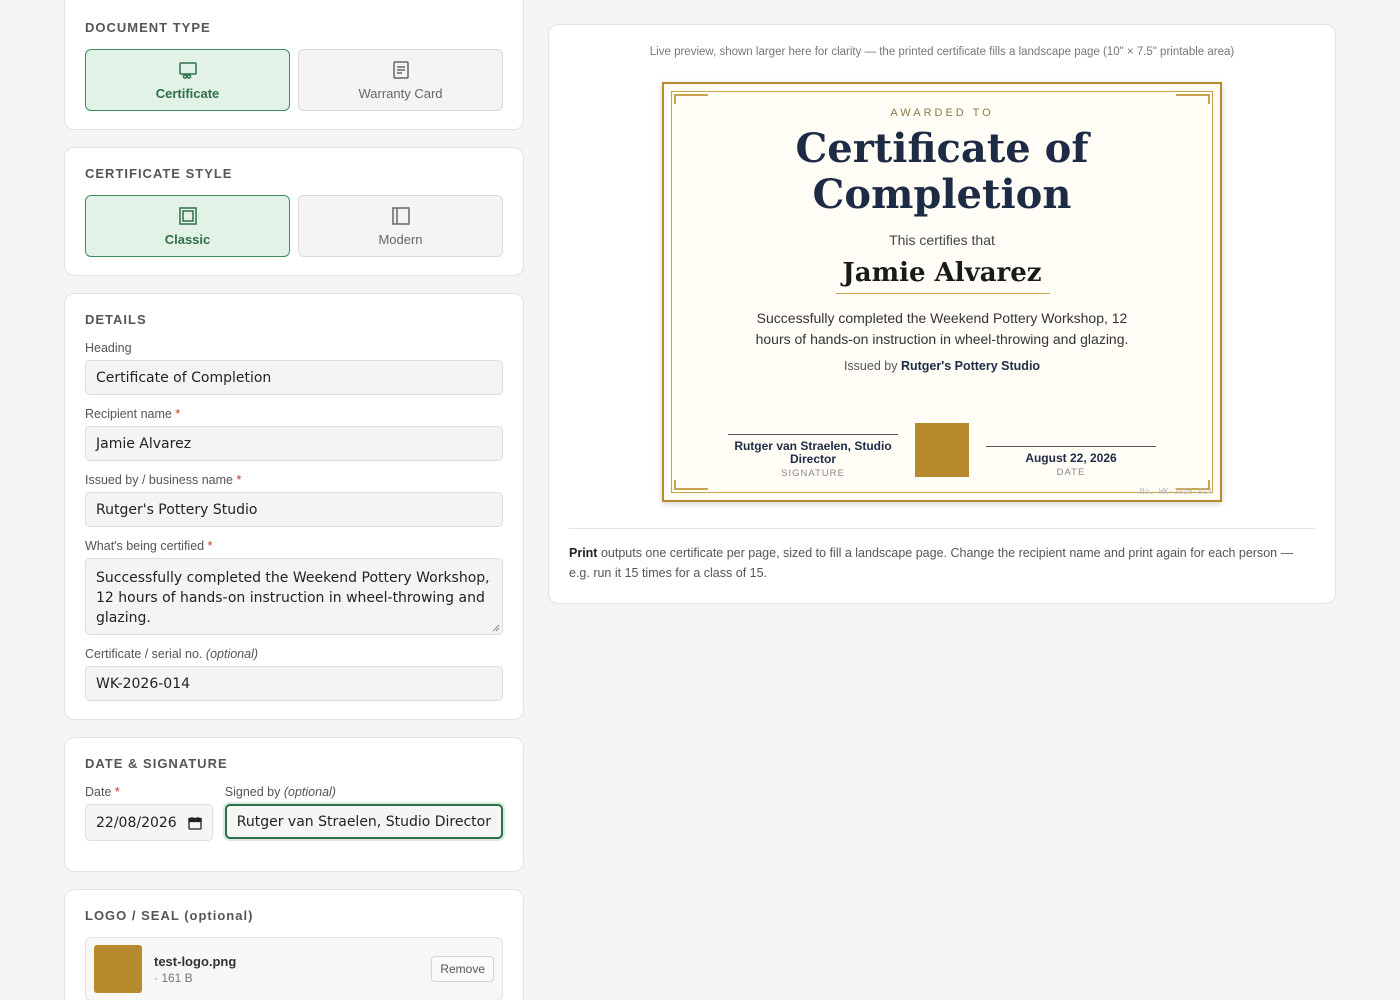 This screenshot has height=1000, width=1400. What do you see at coordinates (496, 628) in the screenshot?
I see `resize-handle-icon` at bounding box center [496, 628].